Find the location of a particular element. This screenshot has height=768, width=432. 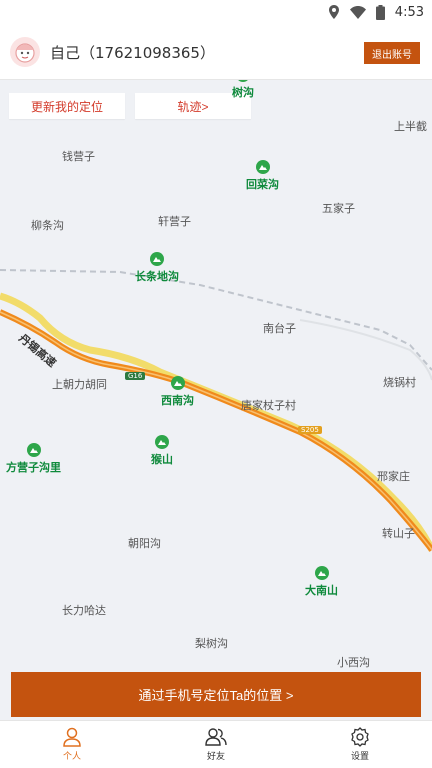

poi-label: 树沟 is located at coordinates (243, 92).